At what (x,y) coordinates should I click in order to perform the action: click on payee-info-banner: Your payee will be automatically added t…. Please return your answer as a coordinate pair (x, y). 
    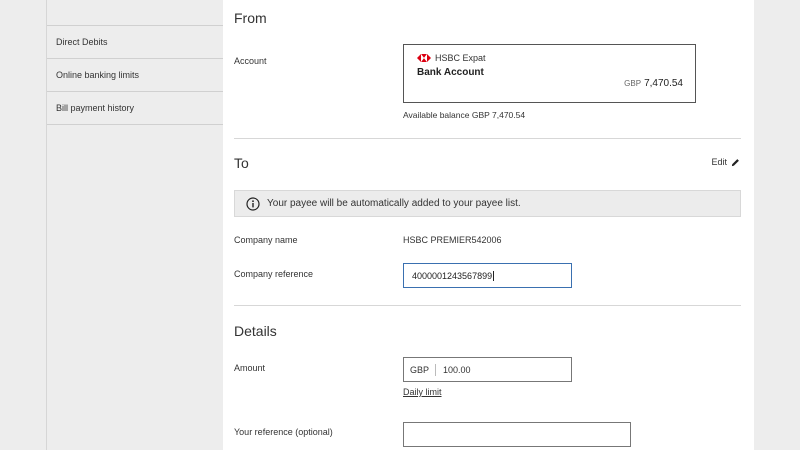
    Looking at the image, I should click on (487, 203).